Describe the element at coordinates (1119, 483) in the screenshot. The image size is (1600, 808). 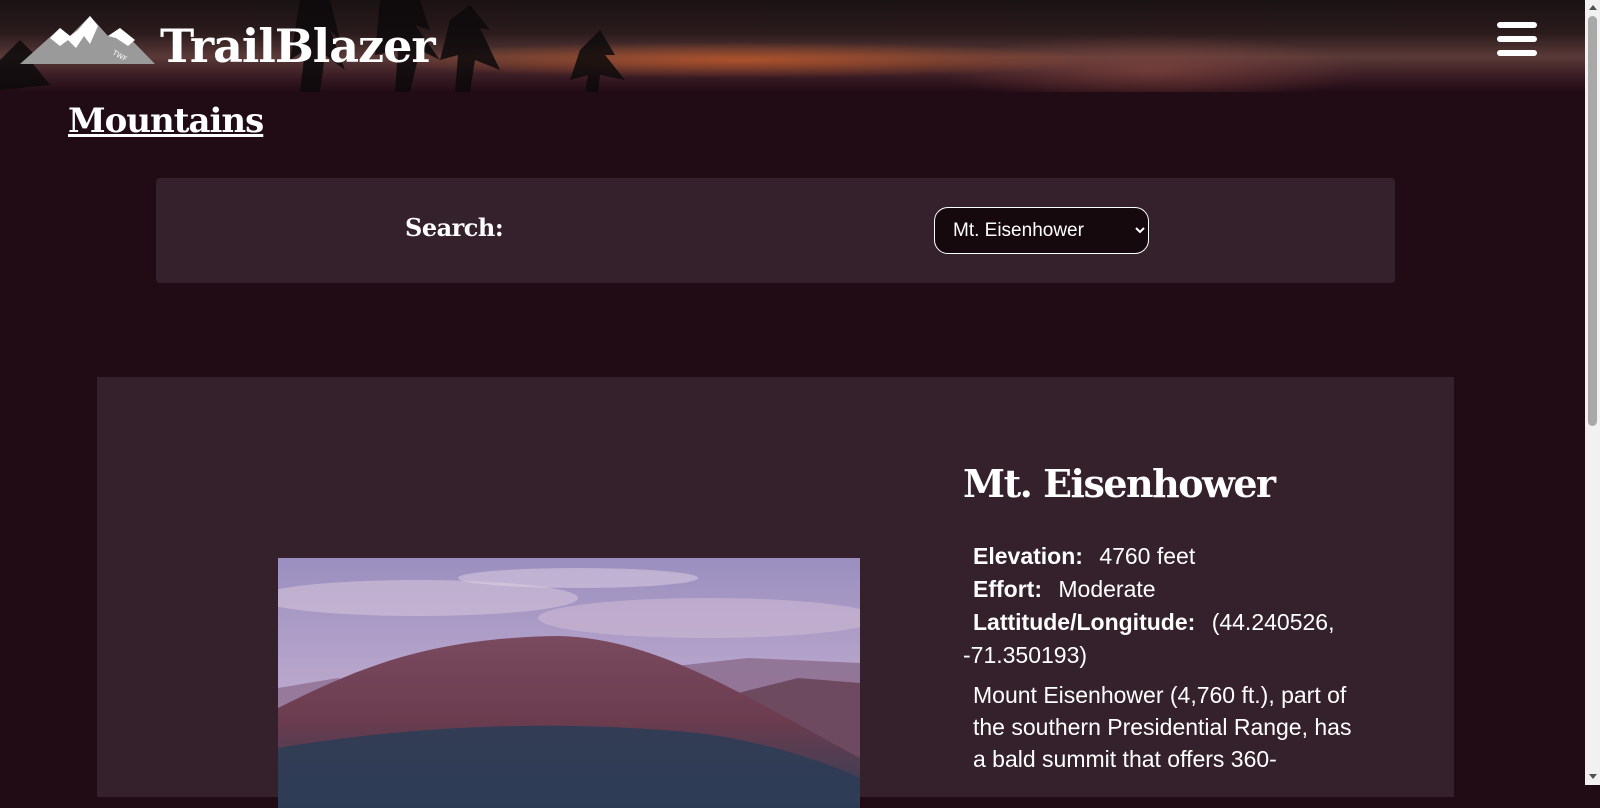
I see `mountain-name: Mt. Eisenhower` at that location.